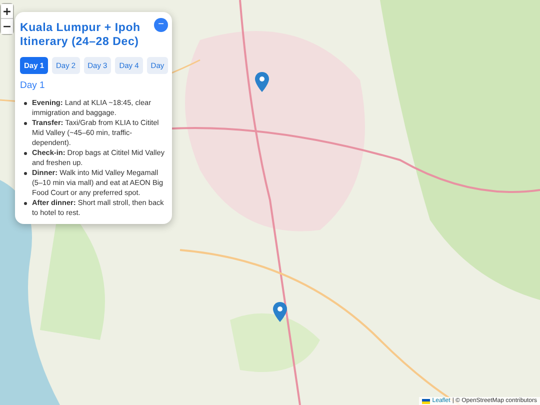  I want to click on day-heading: Day 1, so click(33, 85).